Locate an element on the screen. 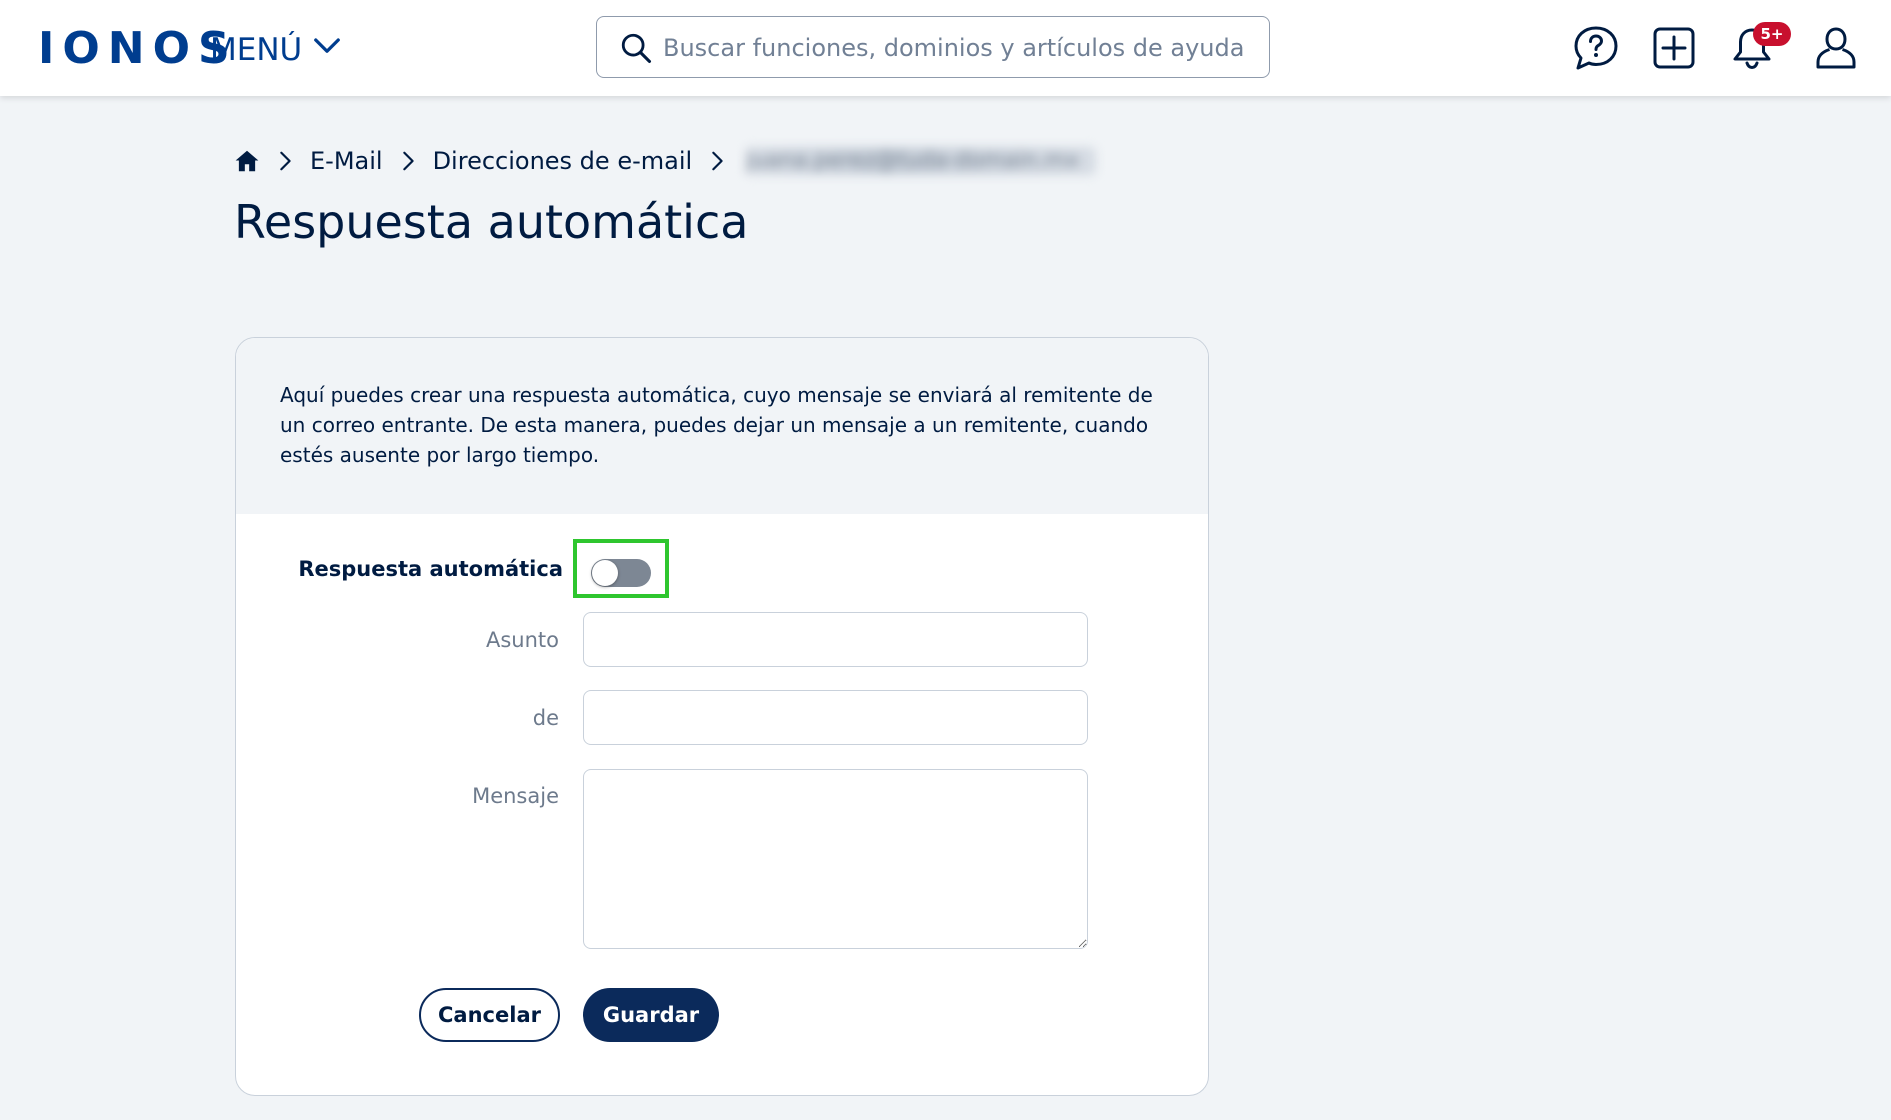 The width and height of the screenshot is (1891, 1120). top-header: IONOS MENÚ 5+ is located at coordinates (945, 48).